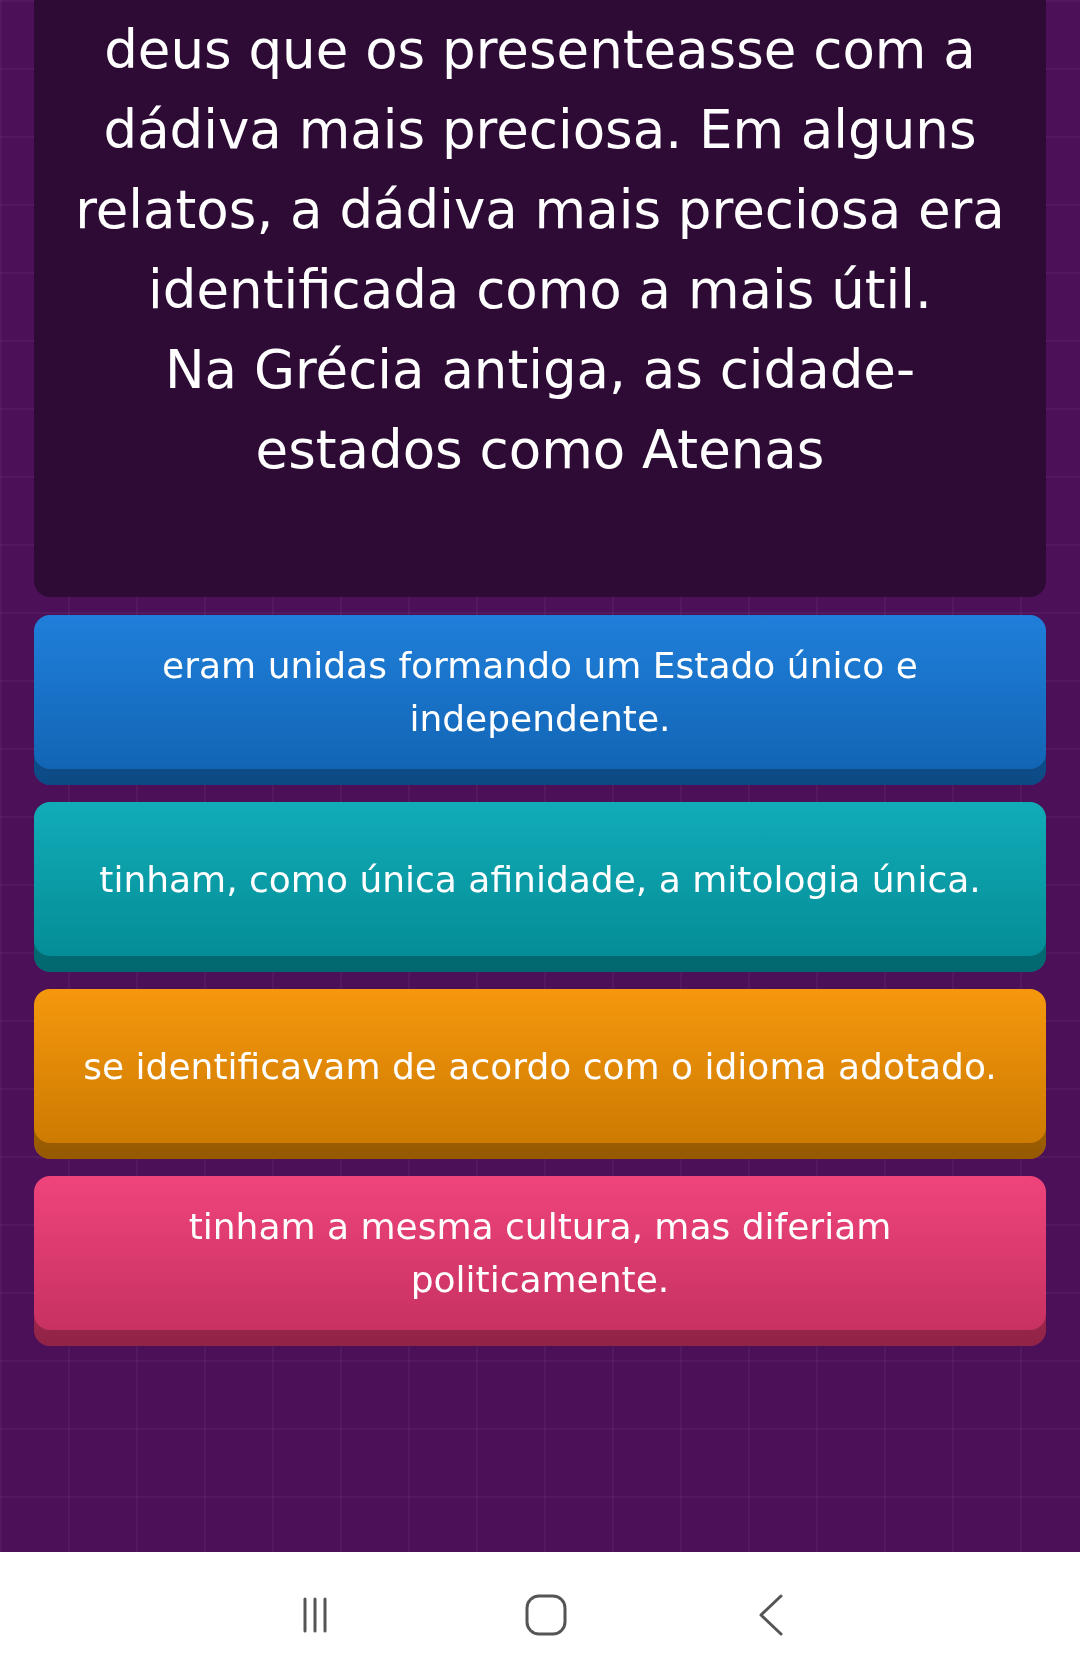 Image resolution: width=1080 pixels, height=1678 pixels. What do you see at coordinates (540, 1261) in the screenshot?
I see `answer-button: tinham a mesma cultura, mas diferiam politicamente.` at bounding box center [540, 1261].